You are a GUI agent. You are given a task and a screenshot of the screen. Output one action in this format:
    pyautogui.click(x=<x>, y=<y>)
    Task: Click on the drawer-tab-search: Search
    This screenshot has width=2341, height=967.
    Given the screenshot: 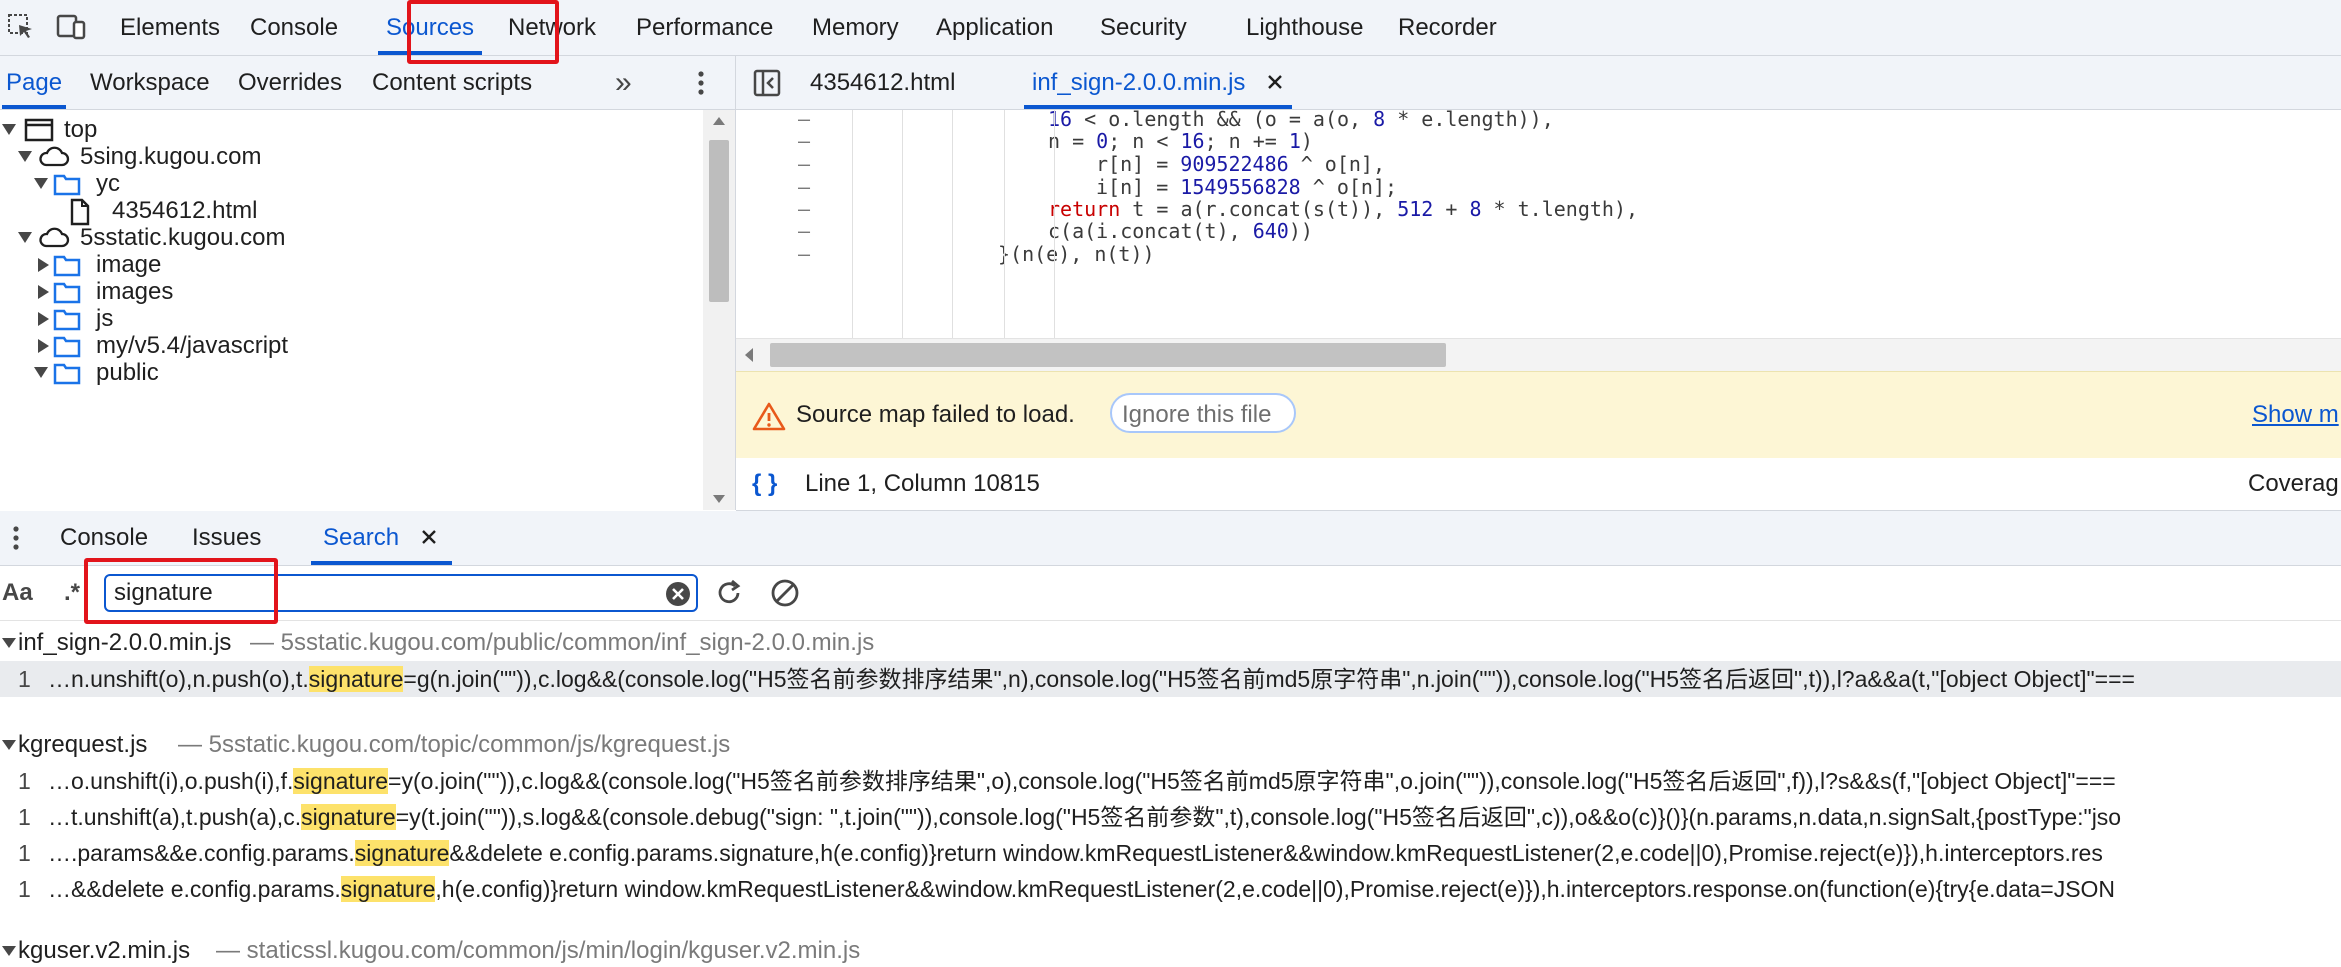 What is the action you would take?
    pyautogui.click(x=381, y=538)
    